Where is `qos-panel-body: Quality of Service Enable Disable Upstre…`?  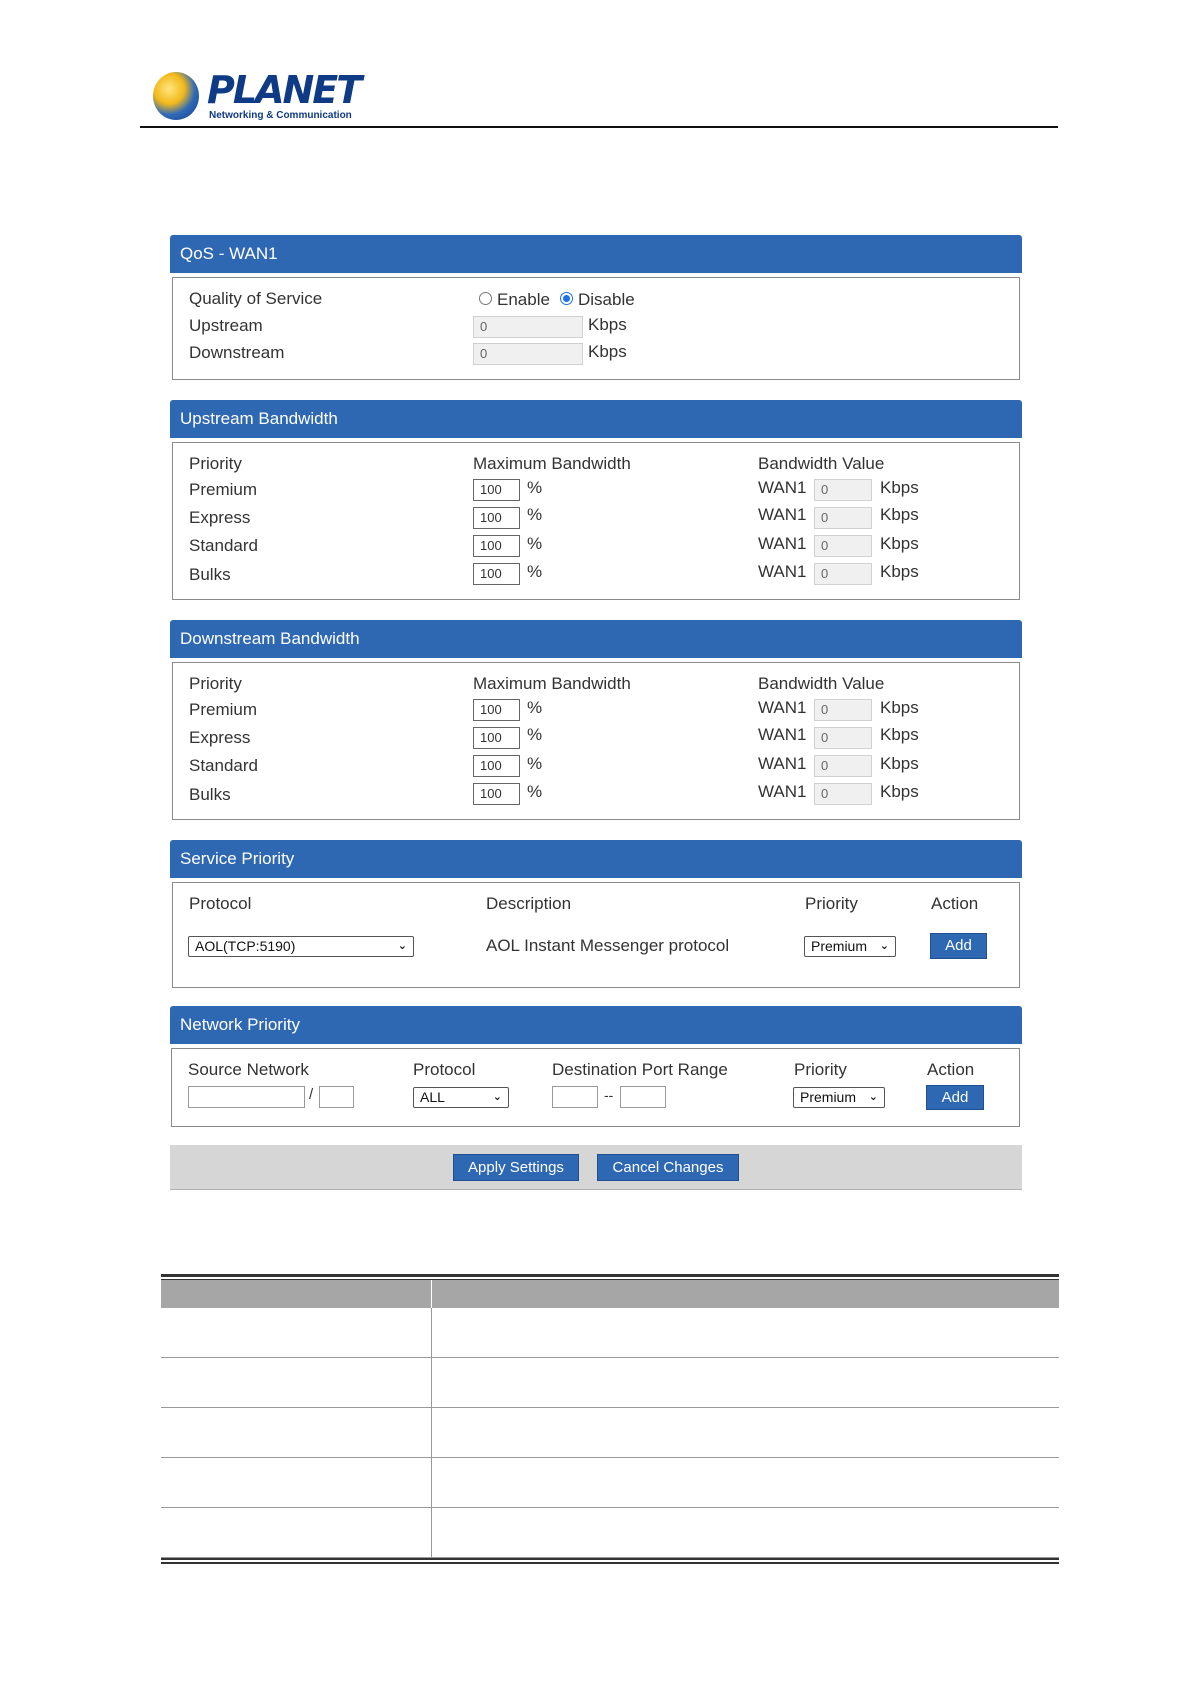
qos-panel-body: Quality of Service Enable Disable Upstre… is located at coordinates (596, 328).